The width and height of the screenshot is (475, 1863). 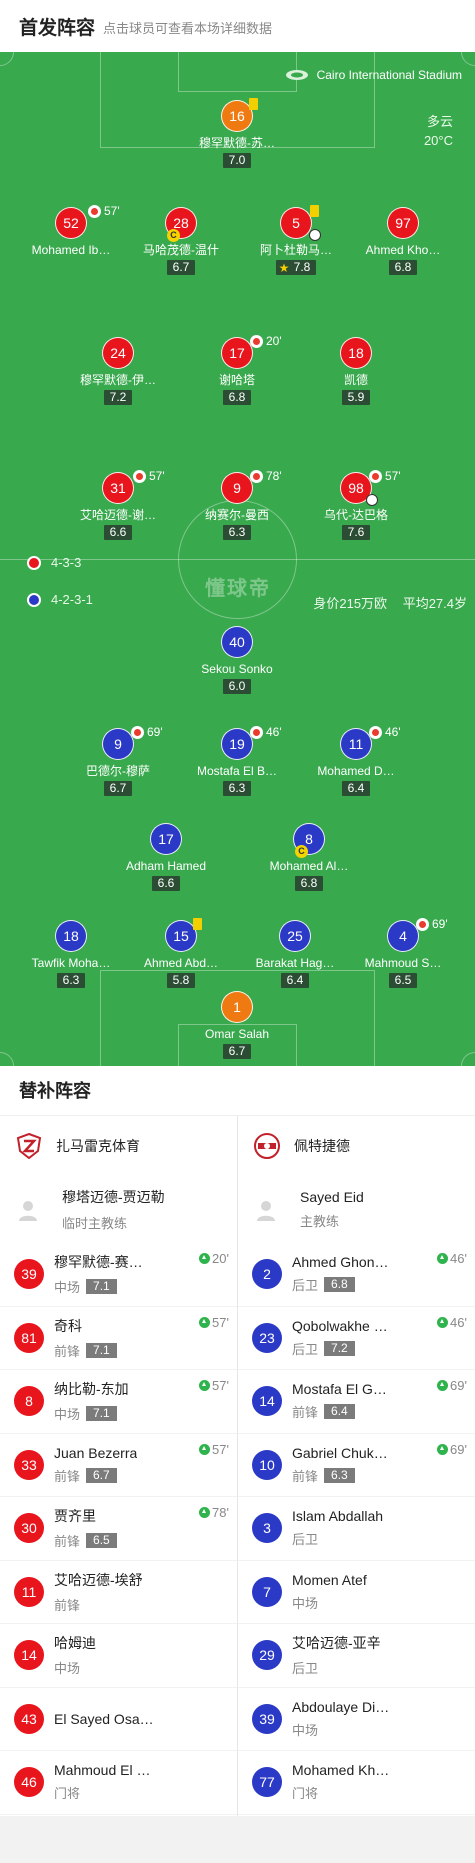 What do you see at coordinates (237, 488) in the screenshot?
I see `player-number: 9` at bounding box center [237, 488].